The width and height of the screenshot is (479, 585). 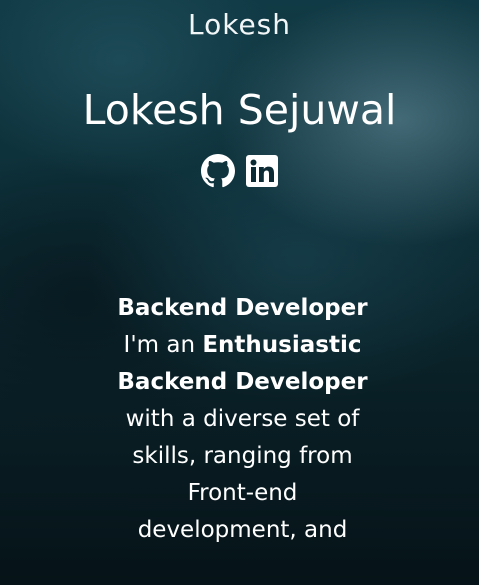 I want to click on social-links, so click(x=239, y=171).